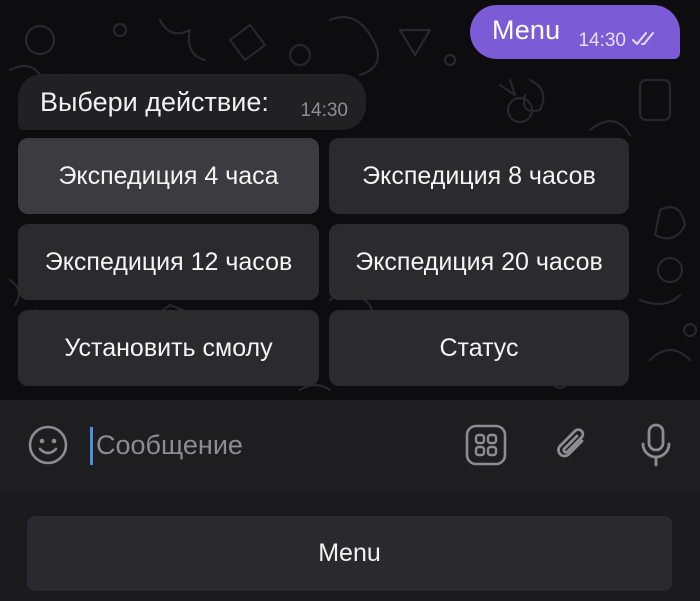 Image resolution: width=700 pixels, height=601 pixels. I want to click on text-cursor, so click(91, 446).